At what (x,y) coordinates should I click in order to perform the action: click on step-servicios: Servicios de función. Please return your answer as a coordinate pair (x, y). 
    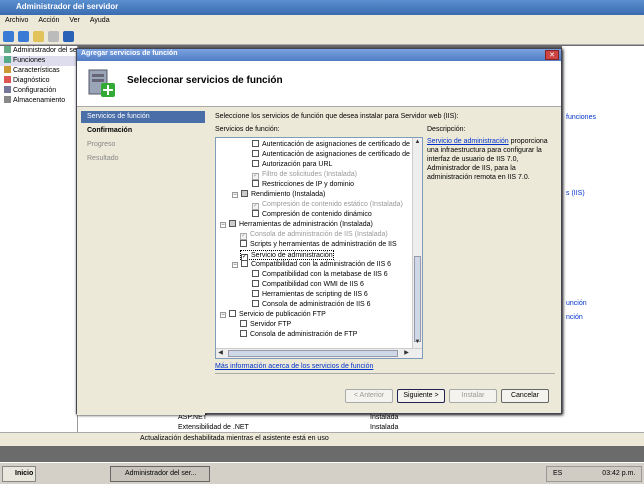
    Looking at the image, I should click on (143, 117).